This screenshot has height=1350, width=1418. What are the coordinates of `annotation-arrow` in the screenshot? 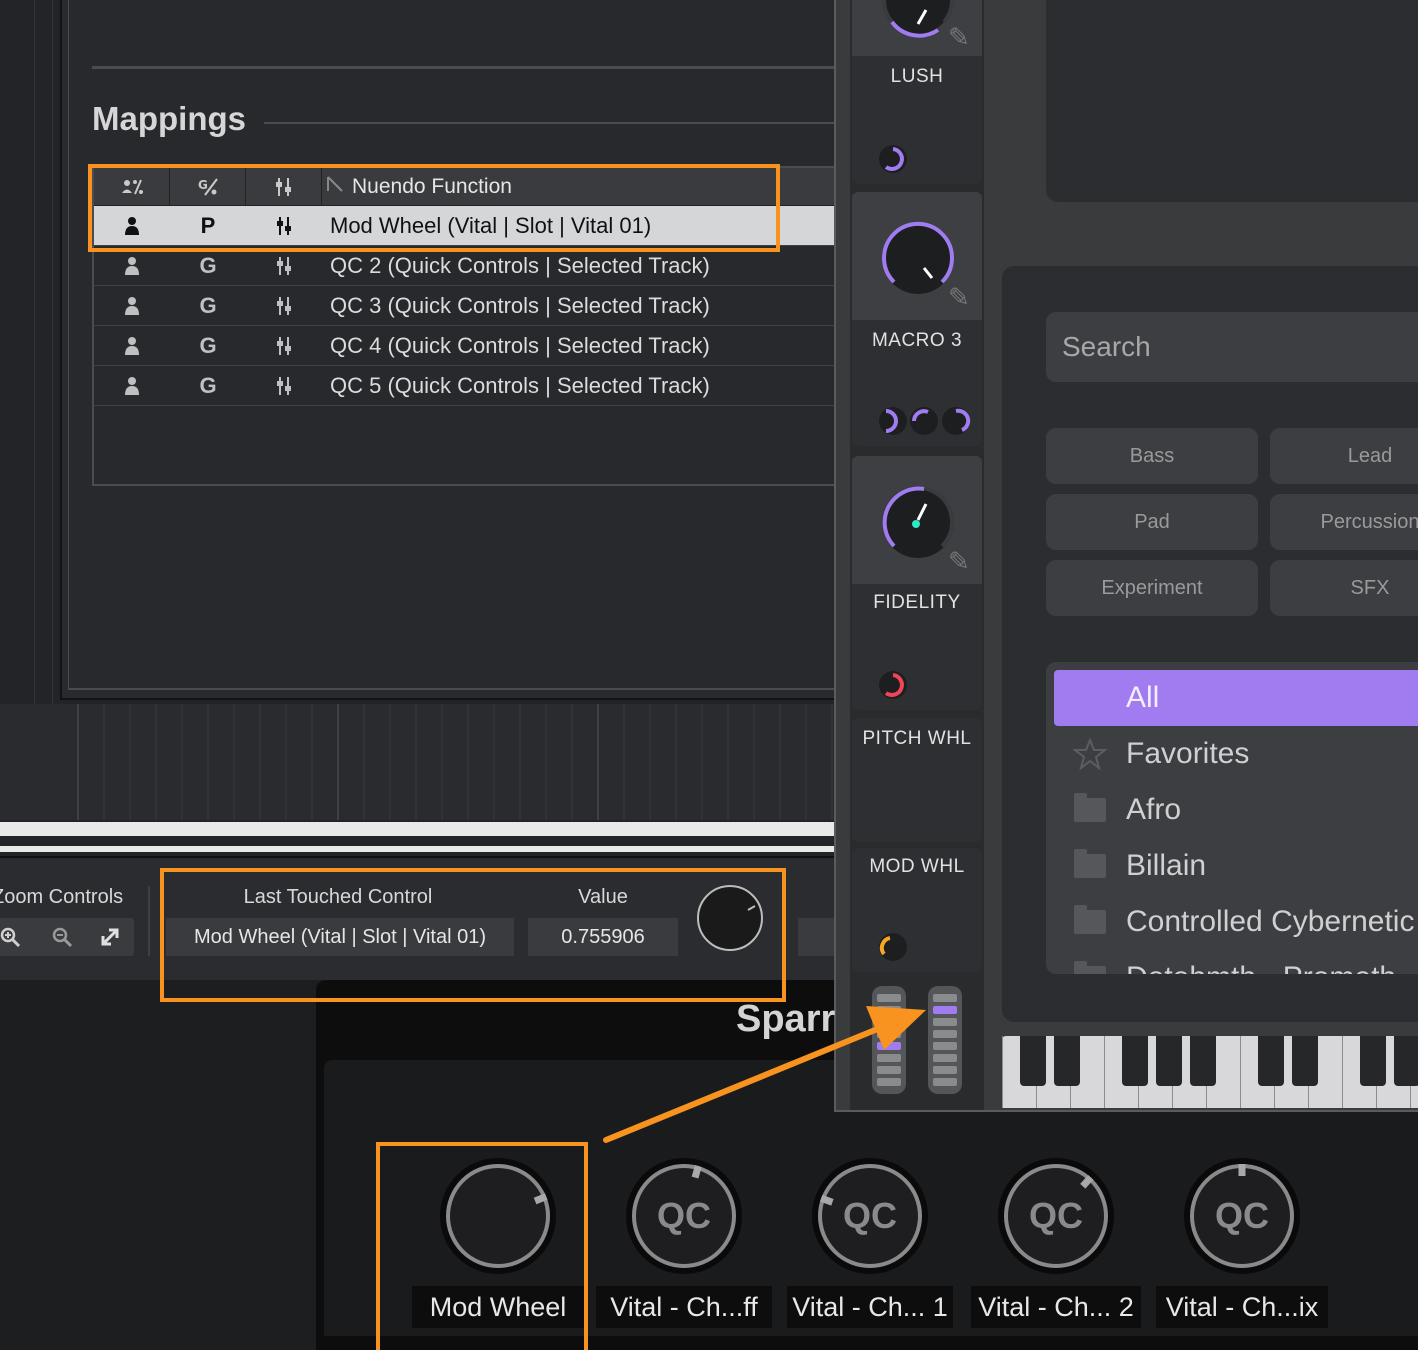 It's located at (764, 1074).